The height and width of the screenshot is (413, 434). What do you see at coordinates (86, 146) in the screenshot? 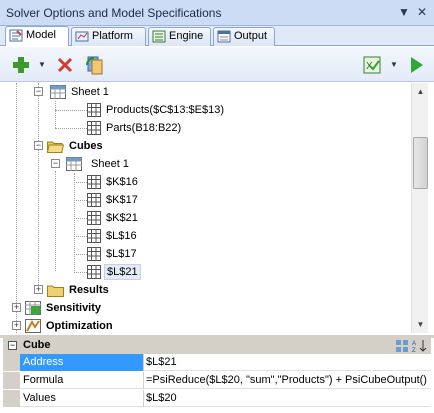
I see `tree-node-label: Cubes` at bounding box center [86, 146].